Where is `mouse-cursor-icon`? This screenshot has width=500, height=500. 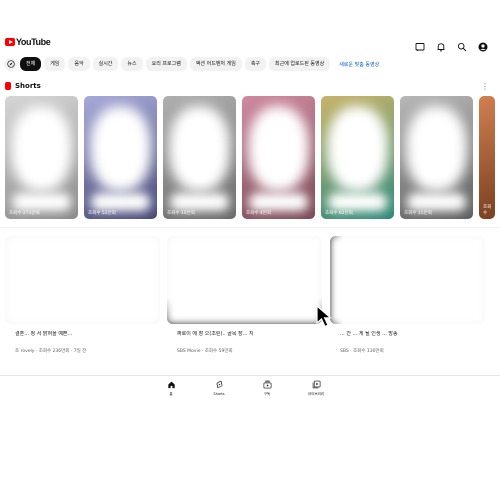 mouse-cursor-icon is located at coordinates (324, 316).